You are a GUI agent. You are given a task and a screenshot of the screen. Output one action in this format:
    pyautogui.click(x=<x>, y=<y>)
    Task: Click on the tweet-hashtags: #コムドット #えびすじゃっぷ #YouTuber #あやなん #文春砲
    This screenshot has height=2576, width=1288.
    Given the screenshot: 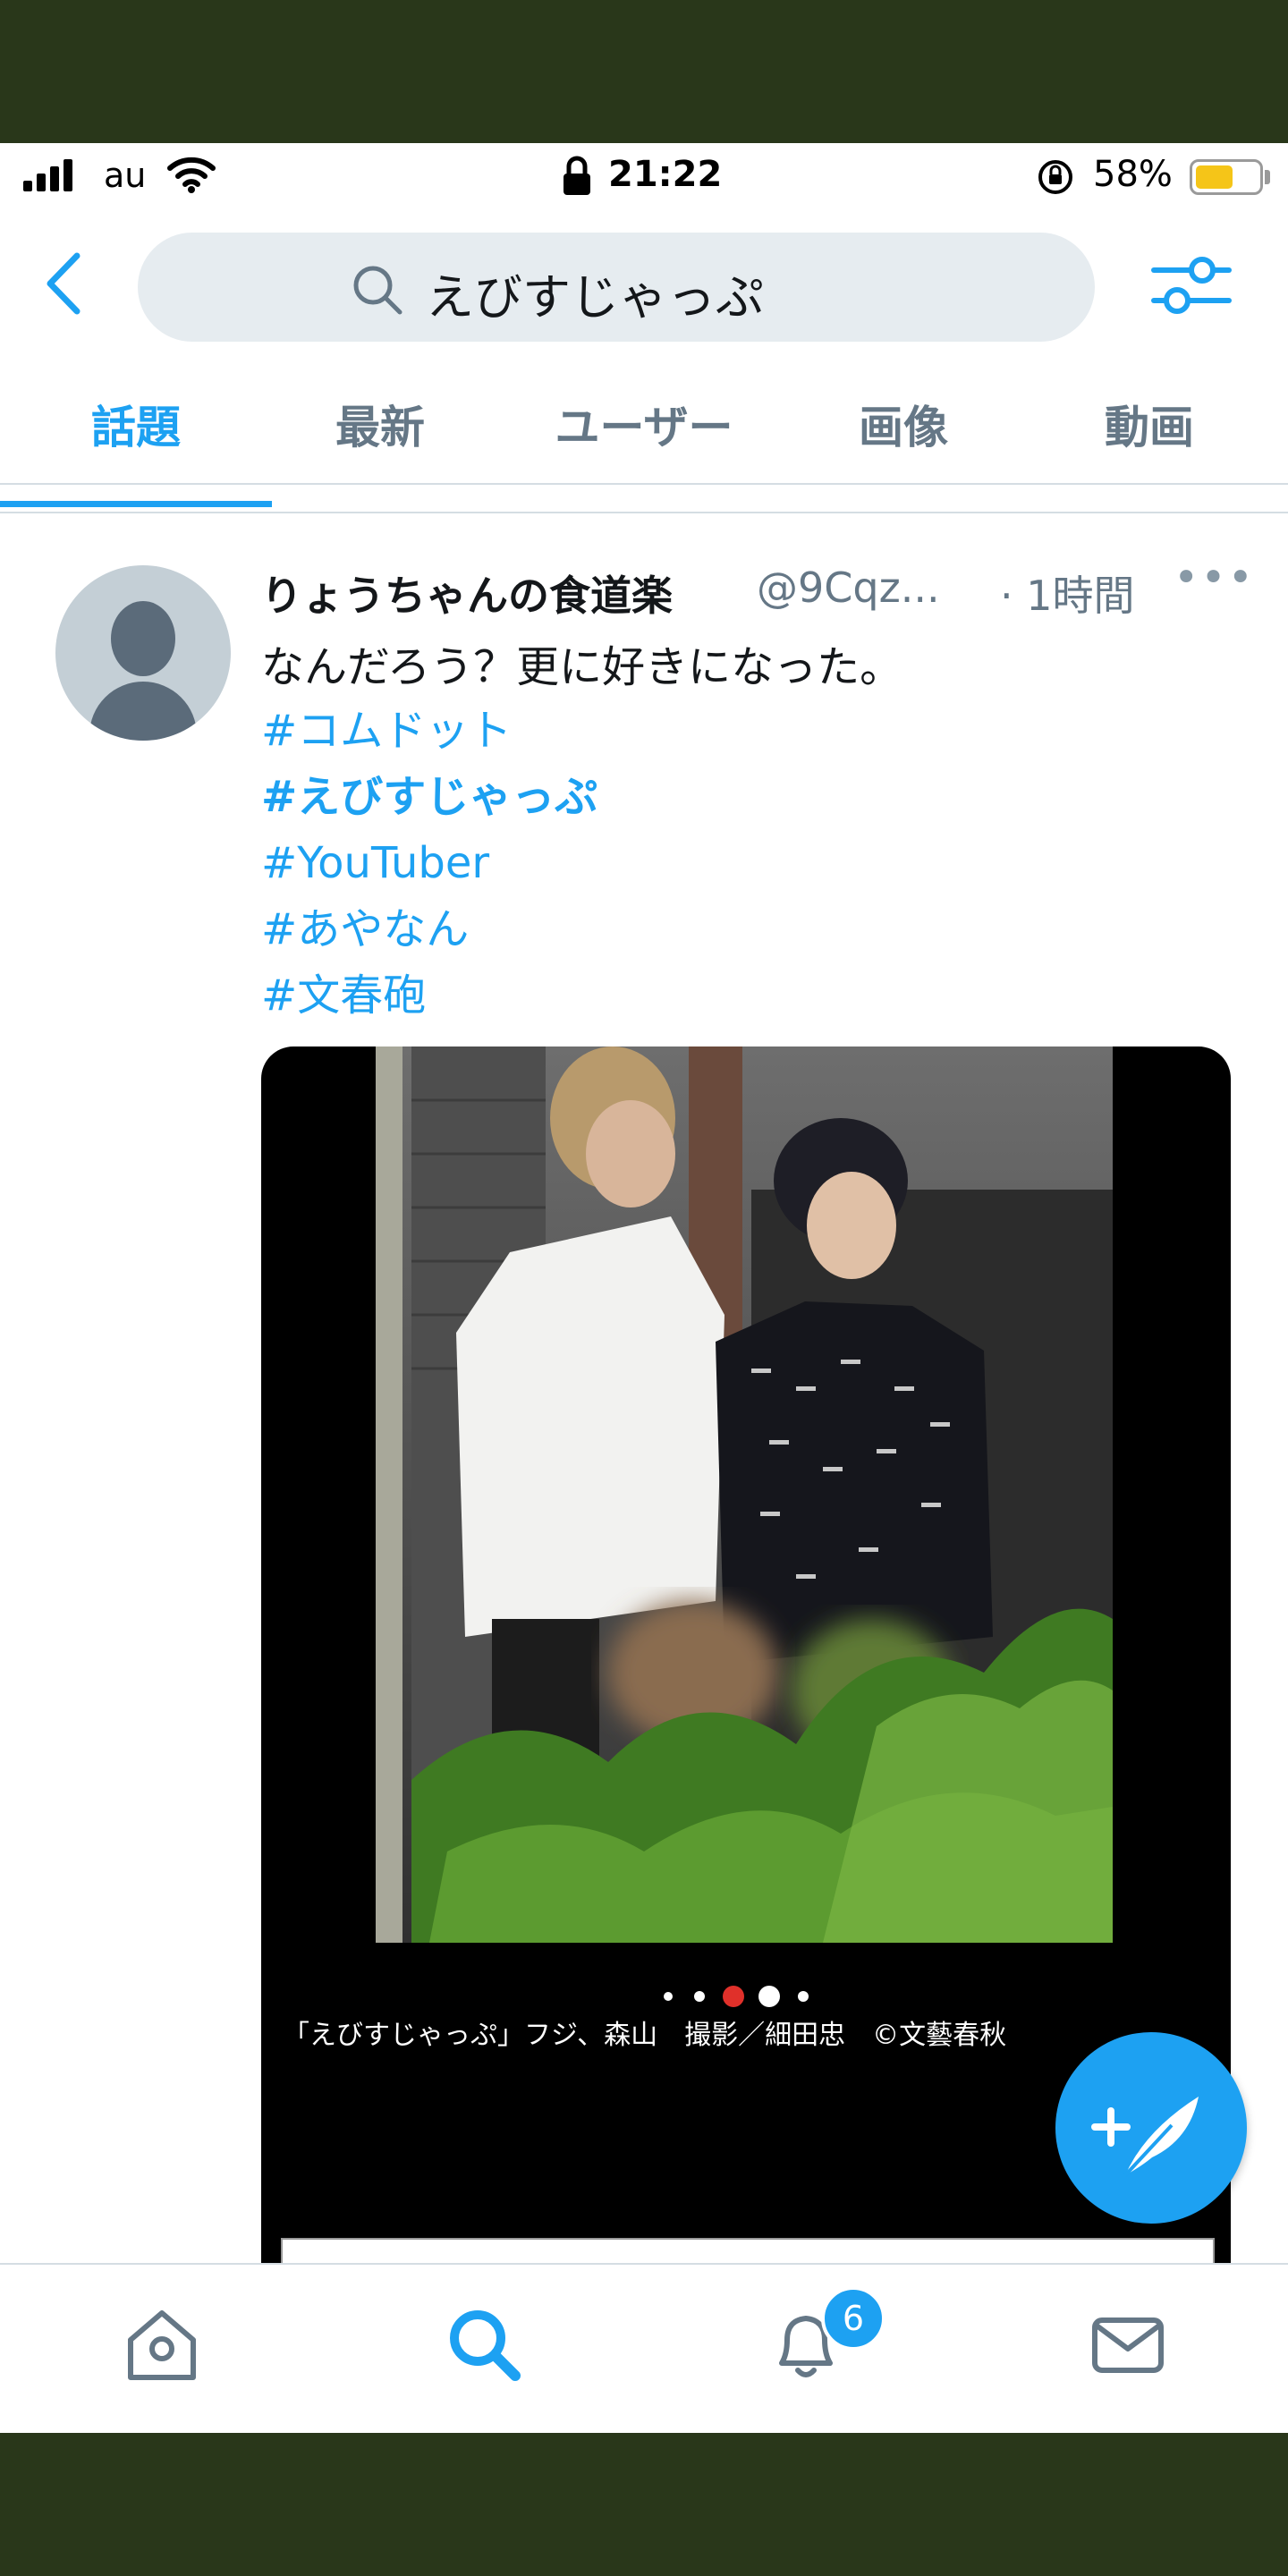 What is the action you would take?
    pyautogui.click(x=429, y=863)
    